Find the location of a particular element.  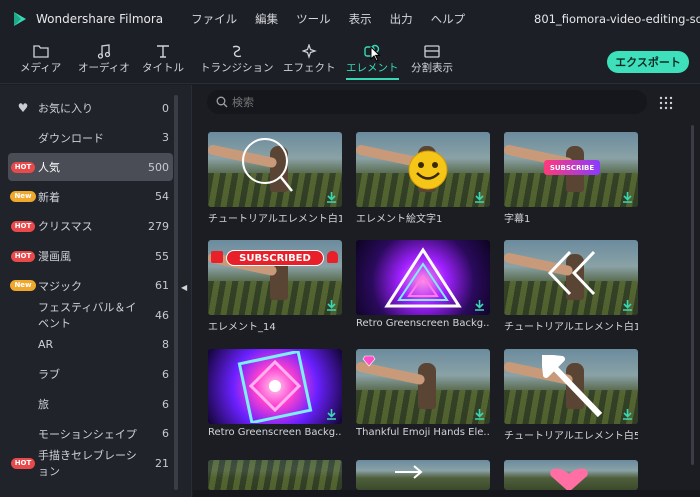

menu-export: 出力 is located at coordinates (401, 19).